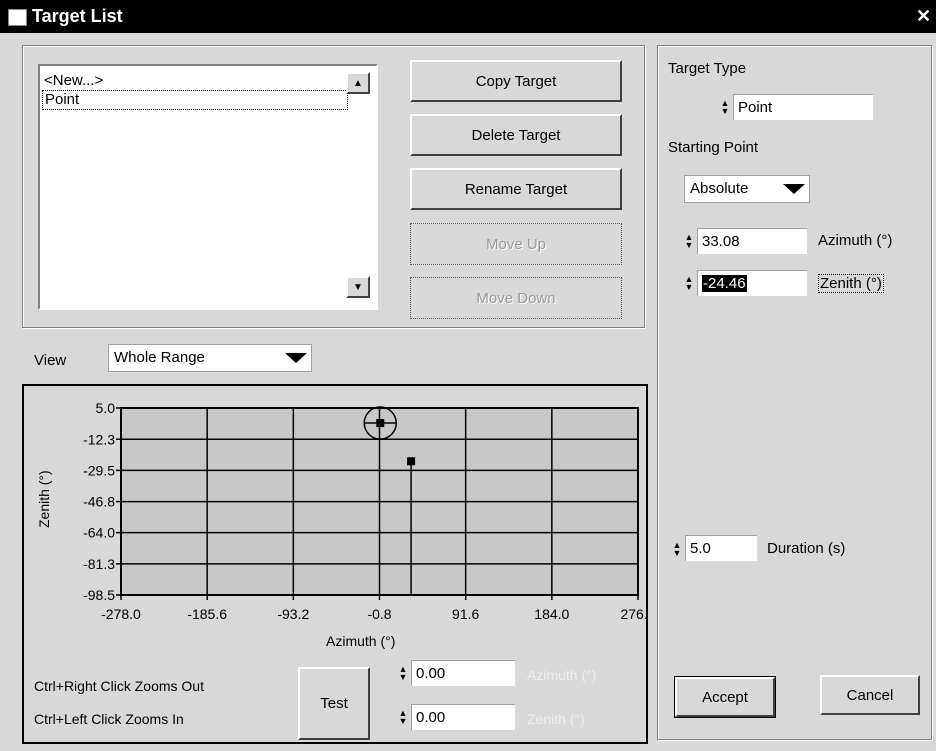  What do you see at coordinates (99, 533) in the screenshot?
I see `y-tick-label: -64.0` at bounding box center [99, 533].